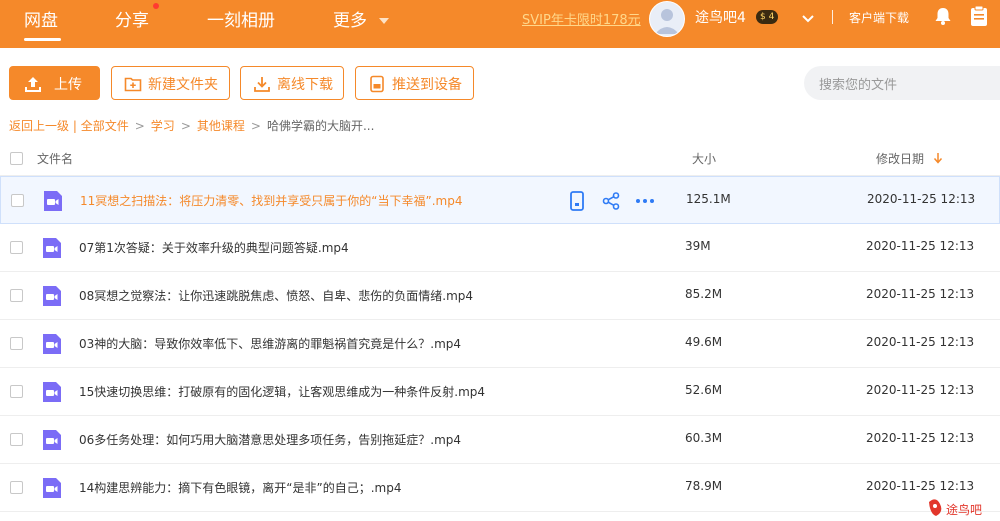 Image resolution: width=1000 pixels, height=521 pixels. I want to click on more-icon, so click(645, 201).